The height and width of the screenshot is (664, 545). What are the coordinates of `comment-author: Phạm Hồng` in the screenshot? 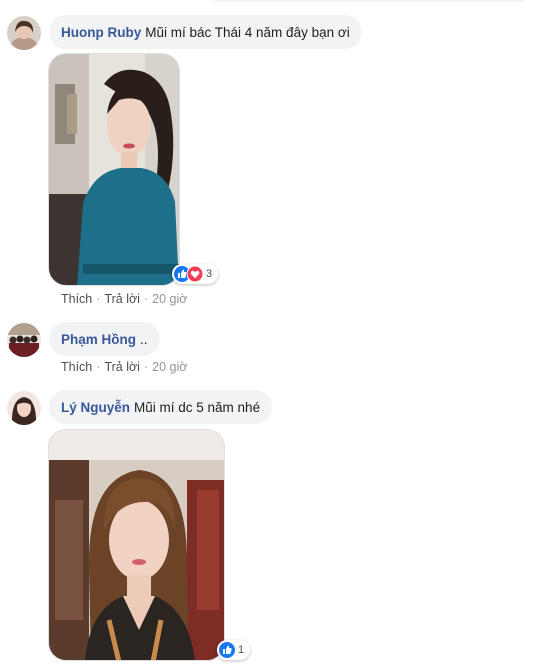 It's located at (98, 339).